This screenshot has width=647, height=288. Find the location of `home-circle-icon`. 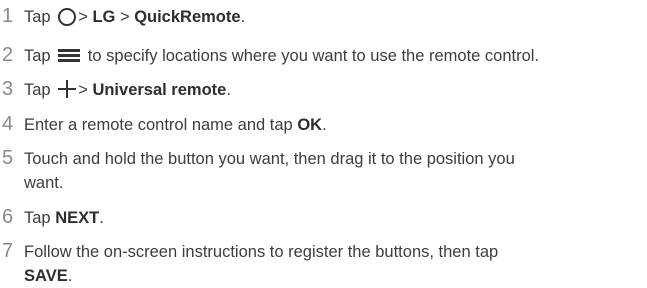

home-circle-icon is located at coordinates (67, 16).